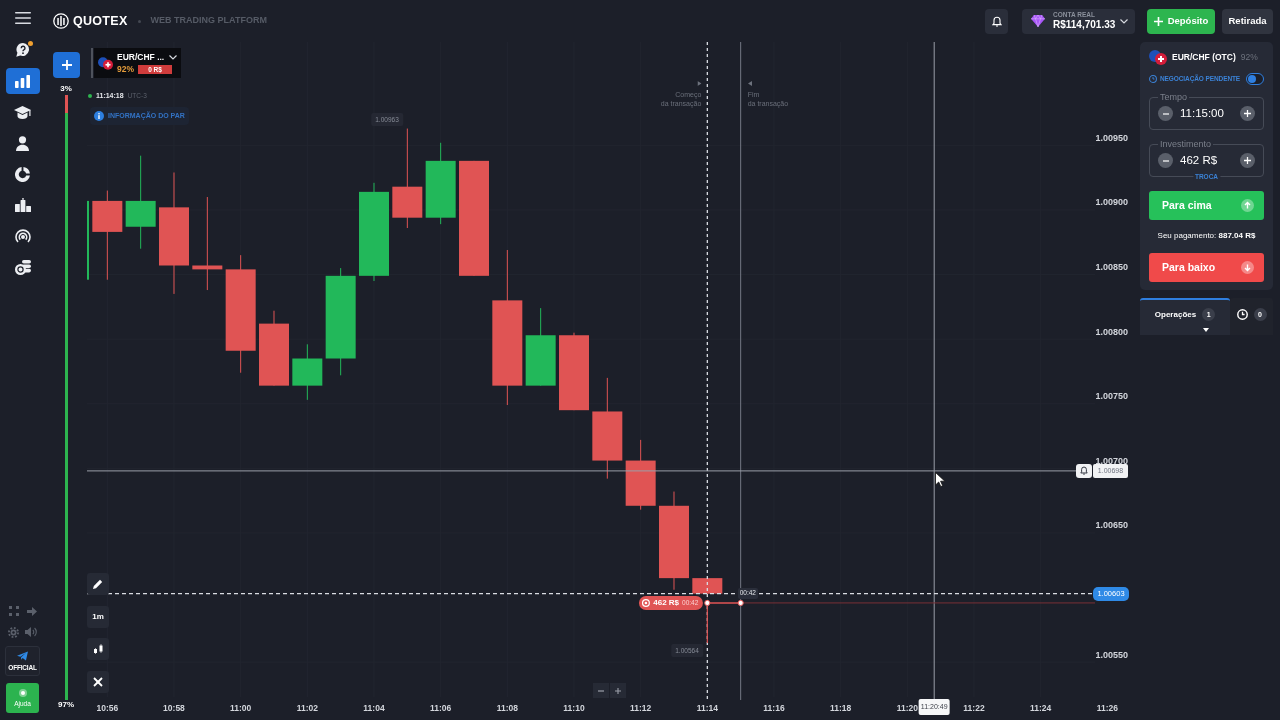 The image size is (1280, 720). I want to click on crossed-lines-icon, so click(98, 681).